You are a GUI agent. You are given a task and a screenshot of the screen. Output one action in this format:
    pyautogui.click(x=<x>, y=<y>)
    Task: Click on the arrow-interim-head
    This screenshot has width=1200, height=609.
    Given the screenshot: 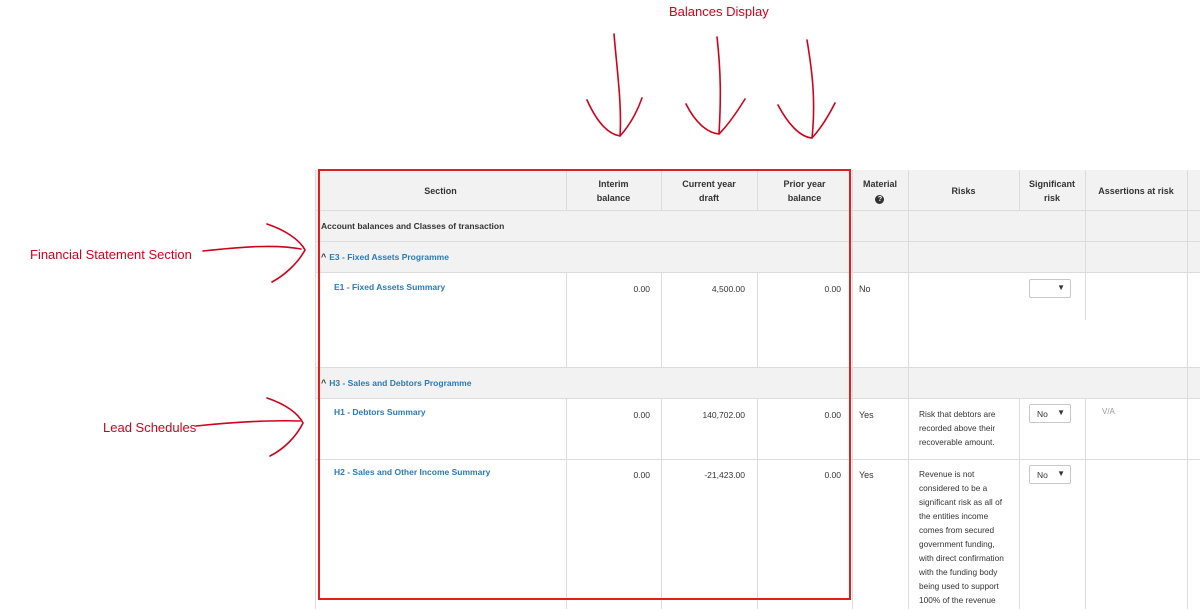 What is the action you would take?
    pyautogui.click(x=614, y=117)
    